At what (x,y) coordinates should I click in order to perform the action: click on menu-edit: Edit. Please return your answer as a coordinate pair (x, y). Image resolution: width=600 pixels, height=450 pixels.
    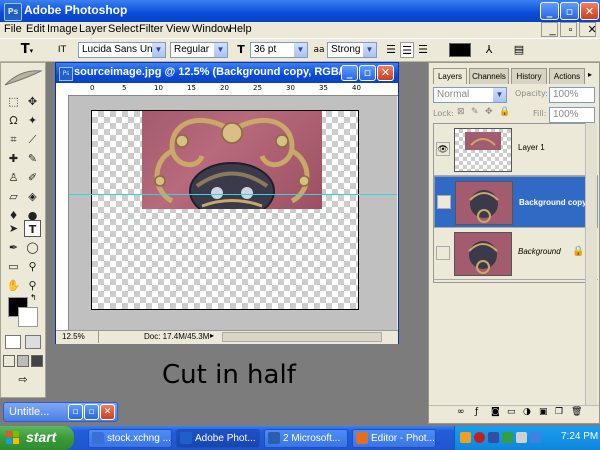
    Looking at the image, I should click on (35, 29).